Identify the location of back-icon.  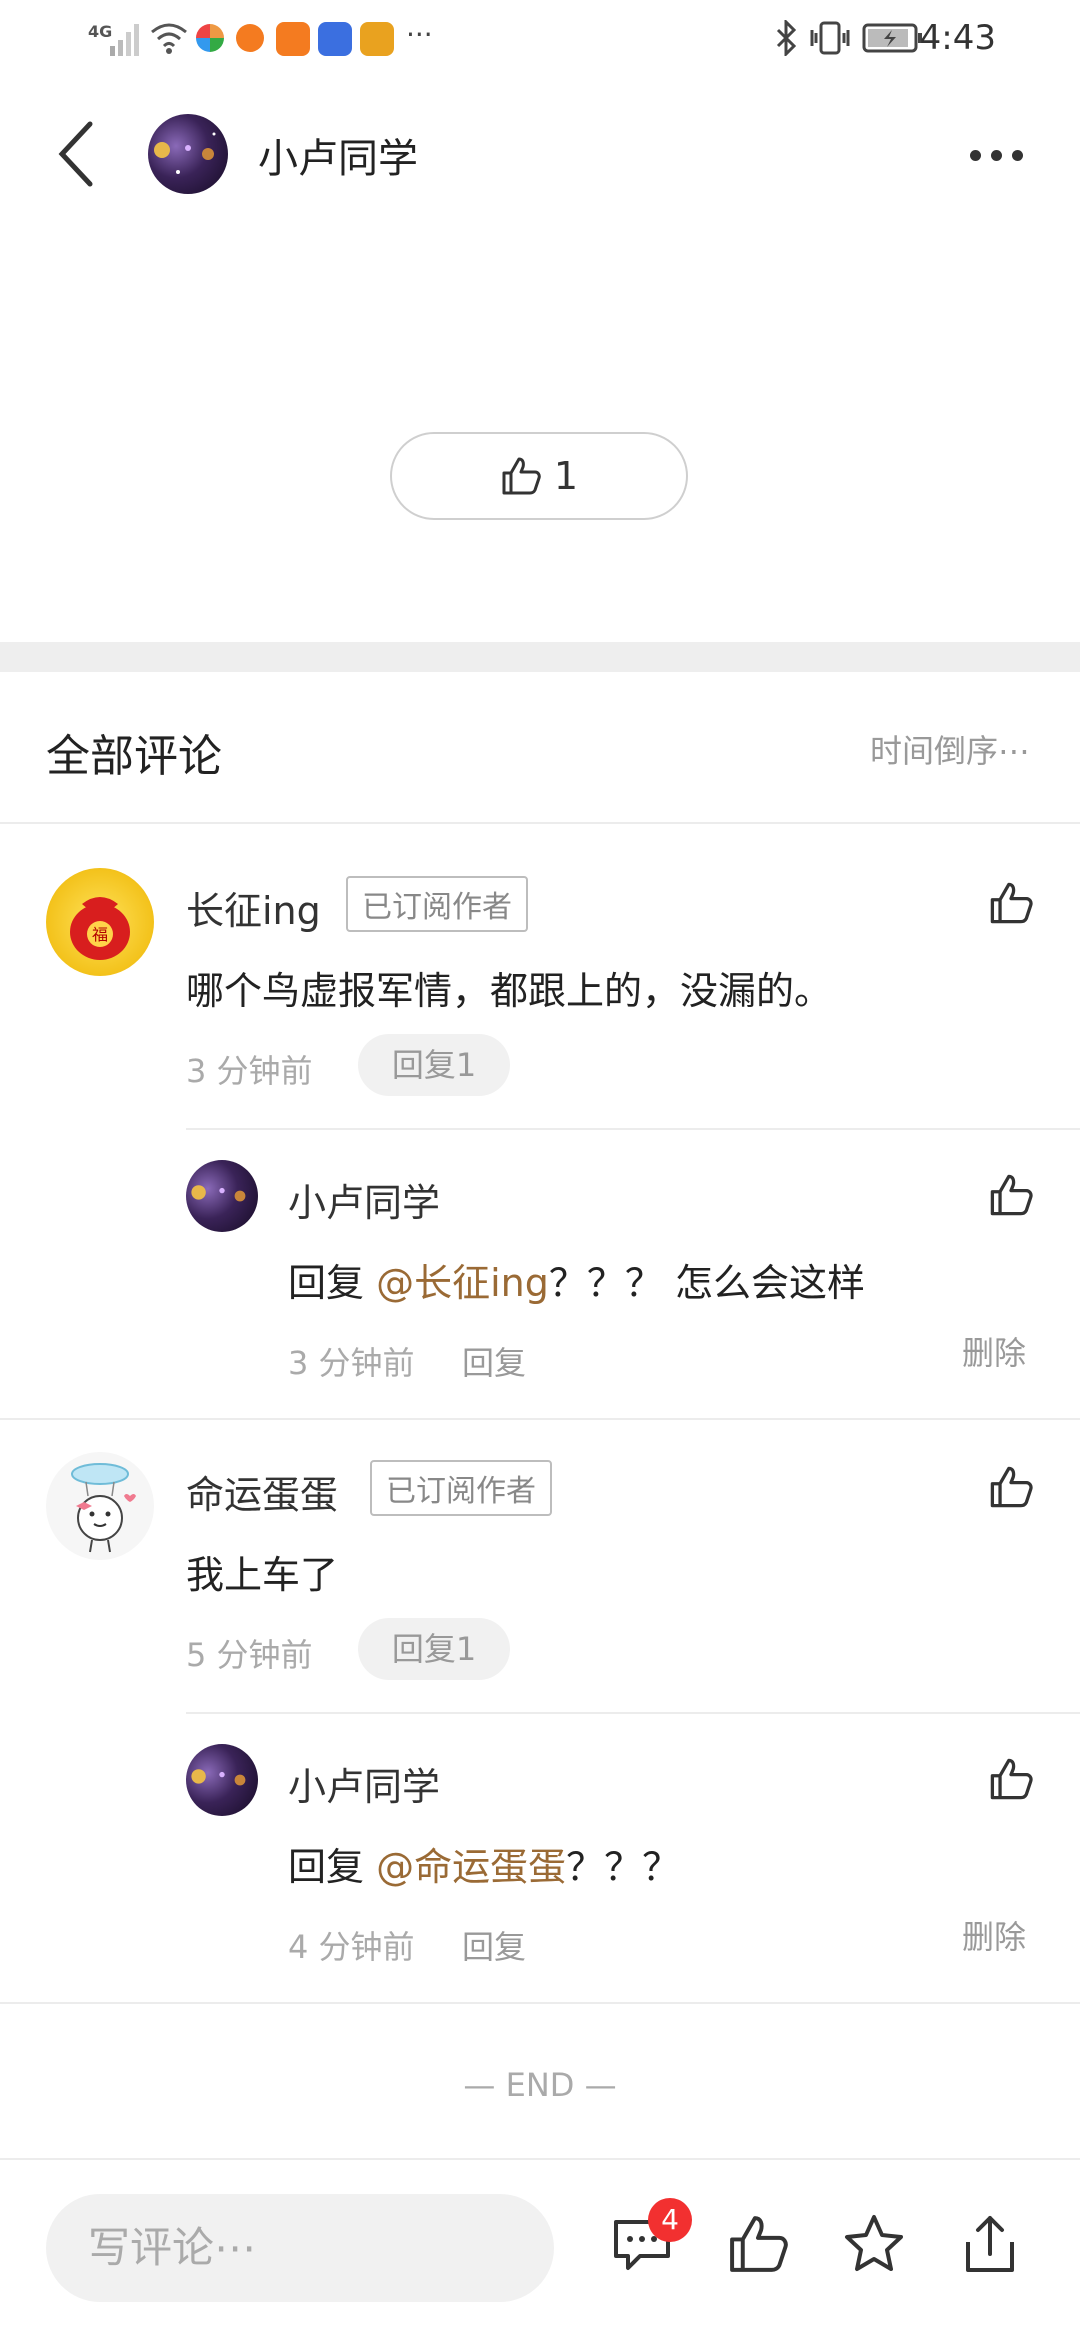
(76, 154).